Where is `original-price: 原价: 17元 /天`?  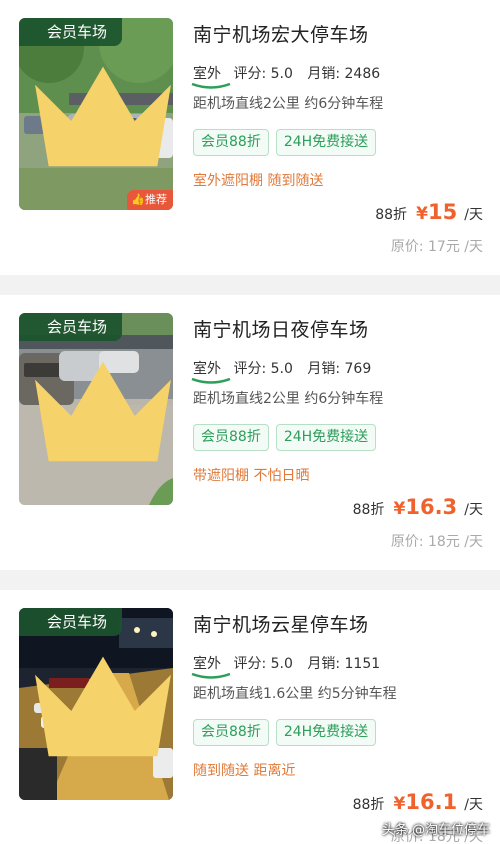
original-price: 原价: 17元 /天 is located at coordinates (436, 247).